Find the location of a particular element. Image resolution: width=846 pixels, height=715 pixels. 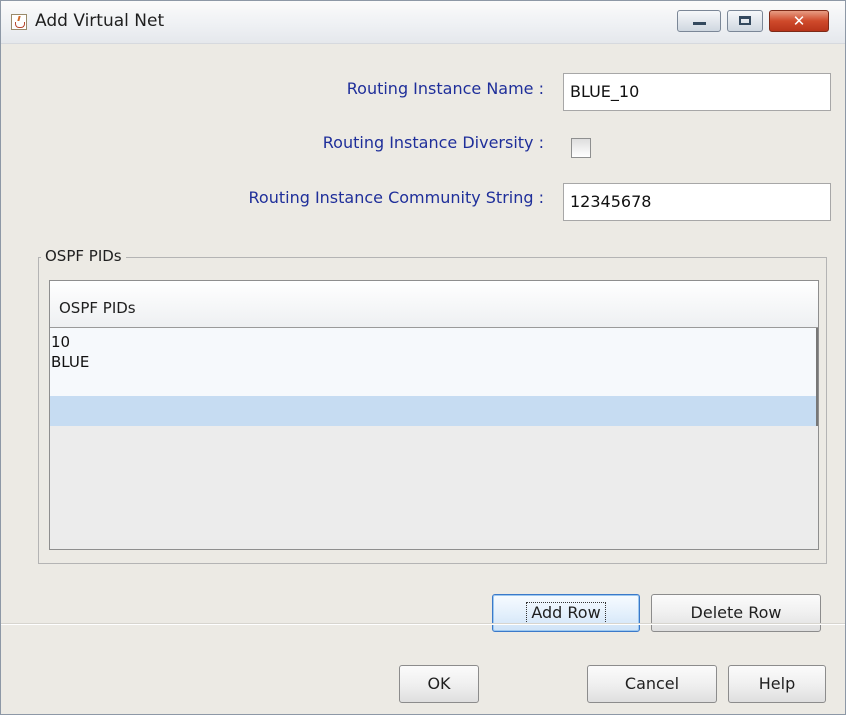

ospf-pids-rows: 10 BLUE is located at coordinates (434, 377).